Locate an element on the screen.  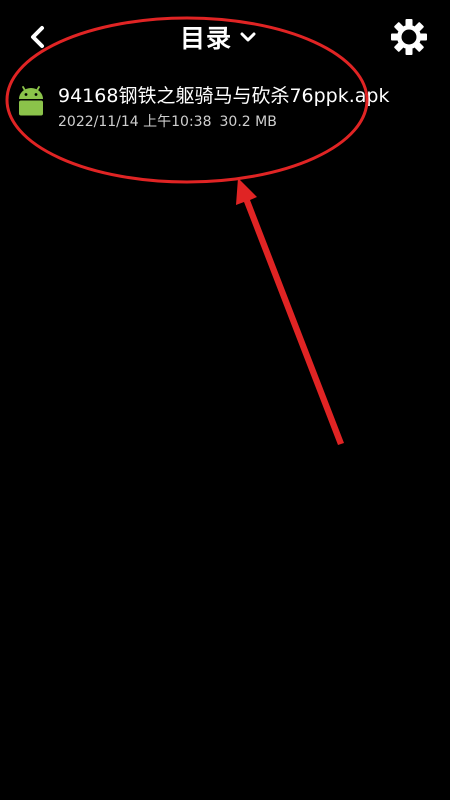
annotation-arrow is located at coordinates (290, 311).